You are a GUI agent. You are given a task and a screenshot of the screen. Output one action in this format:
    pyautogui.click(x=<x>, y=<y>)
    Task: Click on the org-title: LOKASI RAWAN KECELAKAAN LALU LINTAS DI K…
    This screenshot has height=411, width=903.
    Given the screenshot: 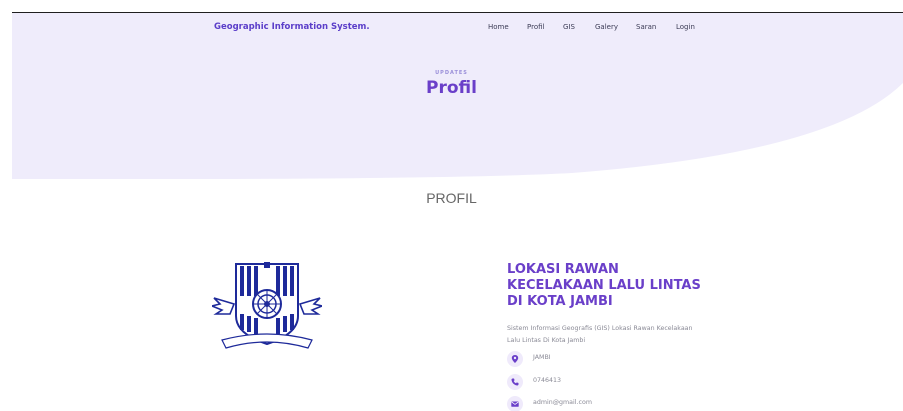 What is the action you would take?
    pyautogui.click(x=627, y=286)
    